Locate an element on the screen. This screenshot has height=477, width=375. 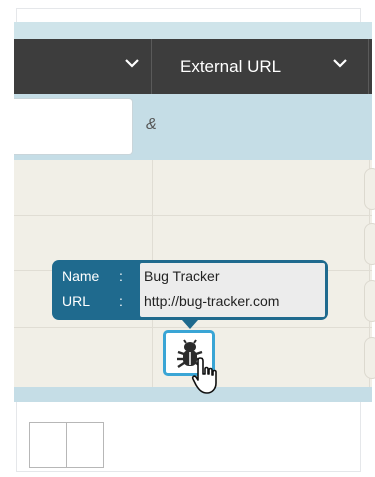
filter-operator-symbol: & is located at coordinates (151, 124).